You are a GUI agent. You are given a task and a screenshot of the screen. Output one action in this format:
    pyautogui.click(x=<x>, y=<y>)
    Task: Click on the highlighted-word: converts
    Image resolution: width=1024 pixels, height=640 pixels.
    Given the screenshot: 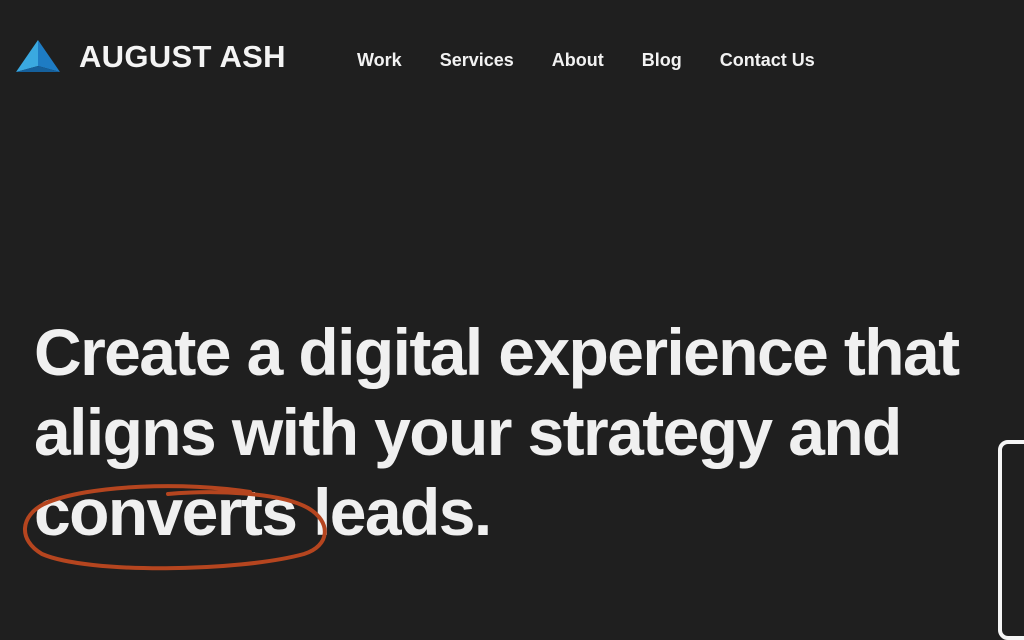 What is the action you would take?
    pyautogui.click(x=175, y=521)
    